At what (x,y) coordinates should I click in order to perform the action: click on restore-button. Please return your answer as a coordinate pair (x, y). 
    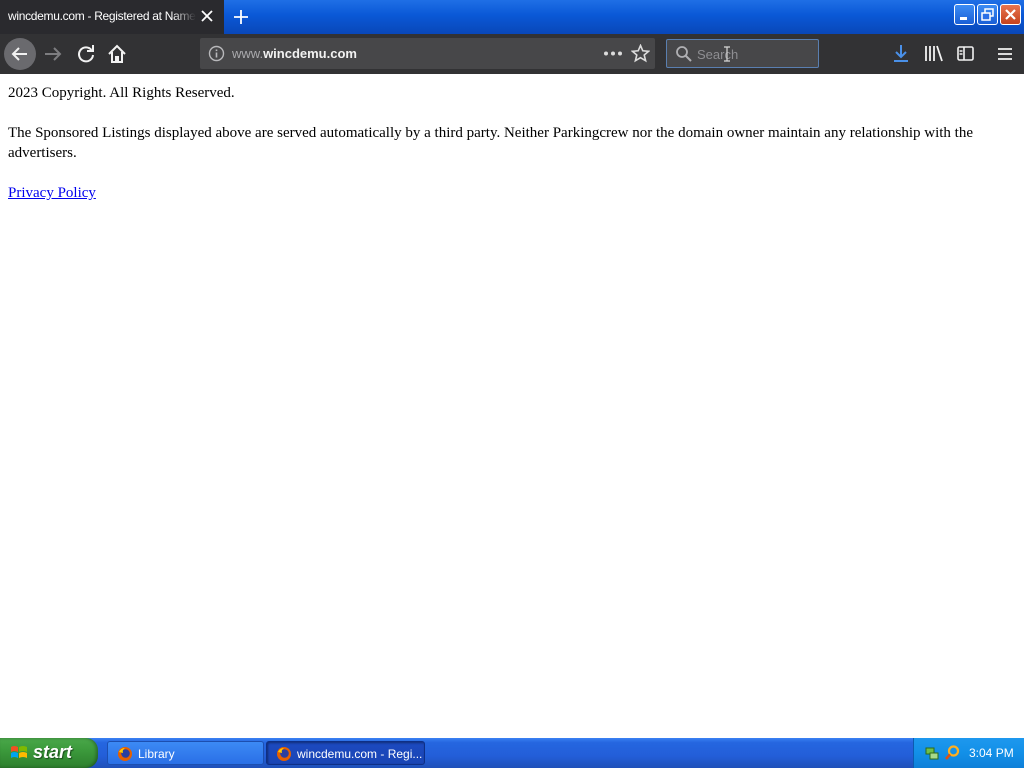
    Looking at the image, I should click on (987, 14).